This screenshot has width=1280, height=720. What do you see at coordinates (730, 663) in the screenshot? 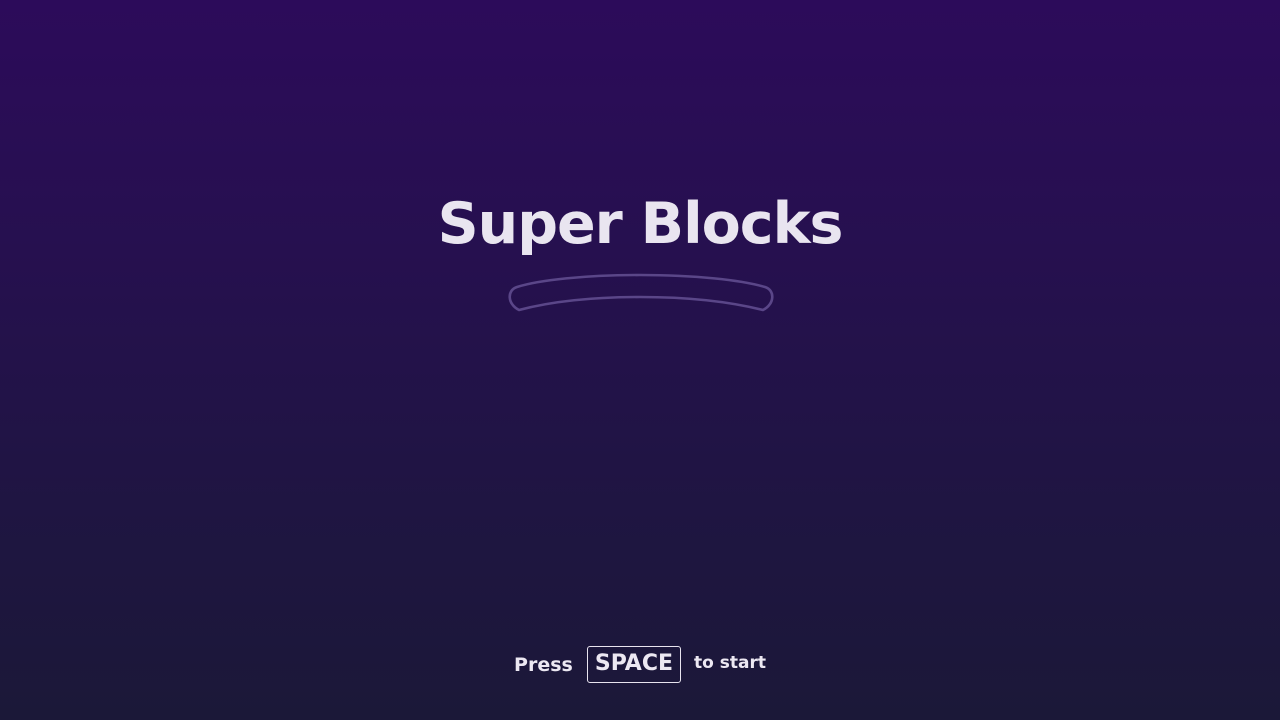
I see `prompt-suffix: to start` at bounding box center [730, 663].